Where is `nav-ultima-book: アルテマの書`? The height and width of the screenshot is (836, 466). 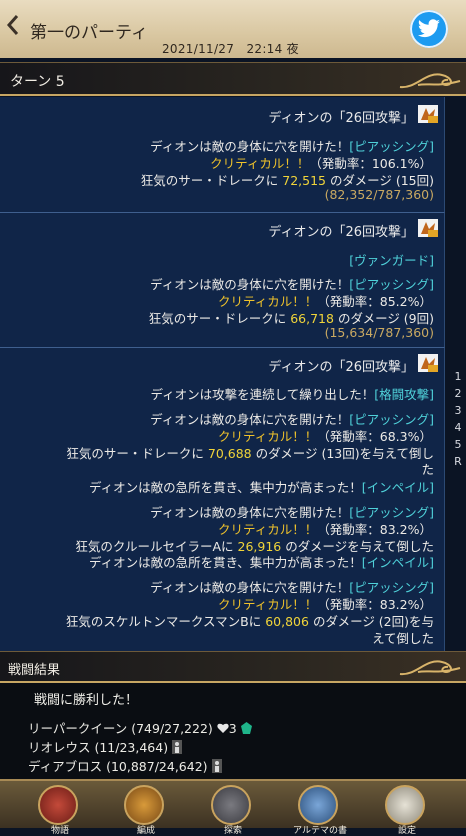
nav-ultima-book: アルテマの書 is located at coordinates (320, 810).